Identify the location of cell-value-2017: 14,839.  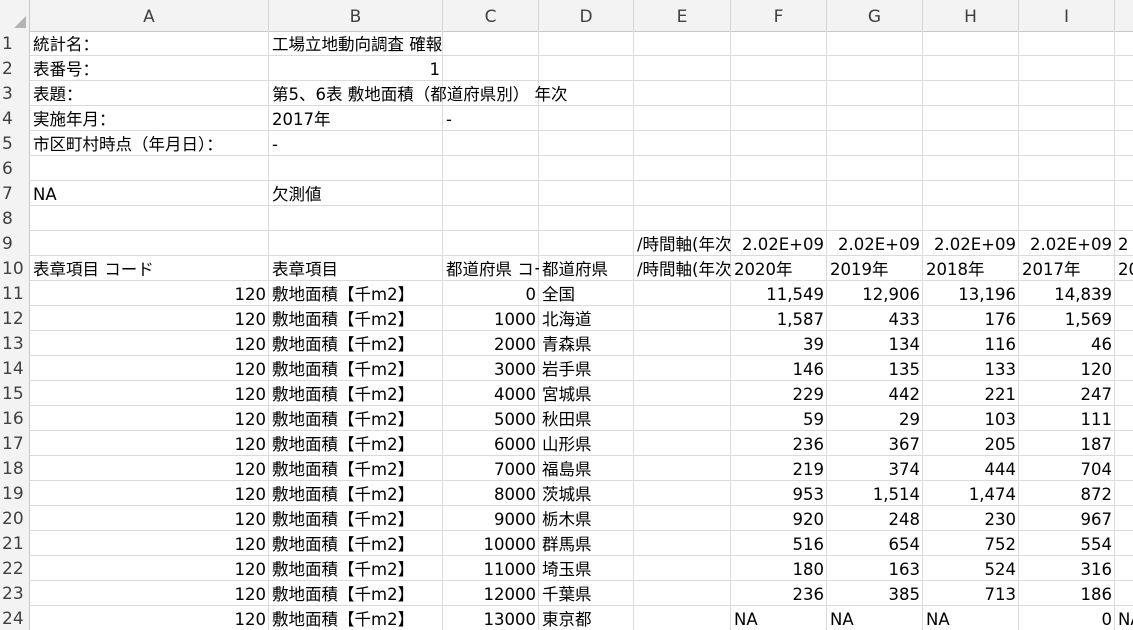
(1067, 293).